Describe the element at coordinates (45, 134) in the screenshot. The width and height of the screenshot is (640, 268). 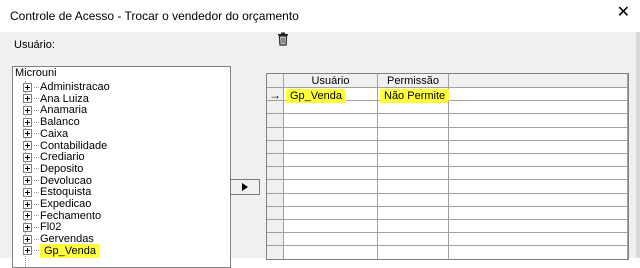
I see `tree-item: Caixa` at that location.